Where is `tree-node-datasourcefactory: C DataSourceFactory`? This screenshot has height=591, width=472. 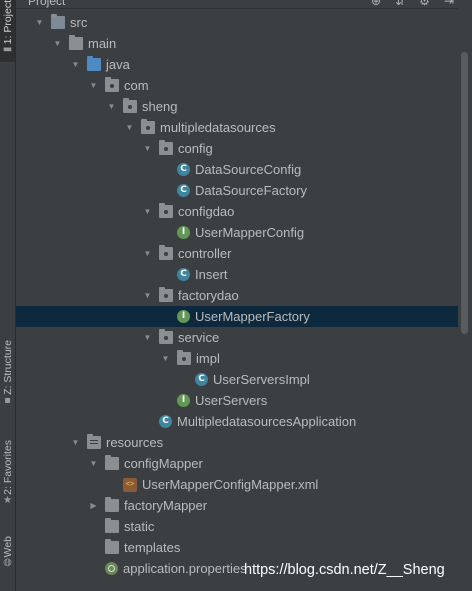
tree-node-datasourcefactory: C DataSourceFactory is located at coordinates (244, 190).